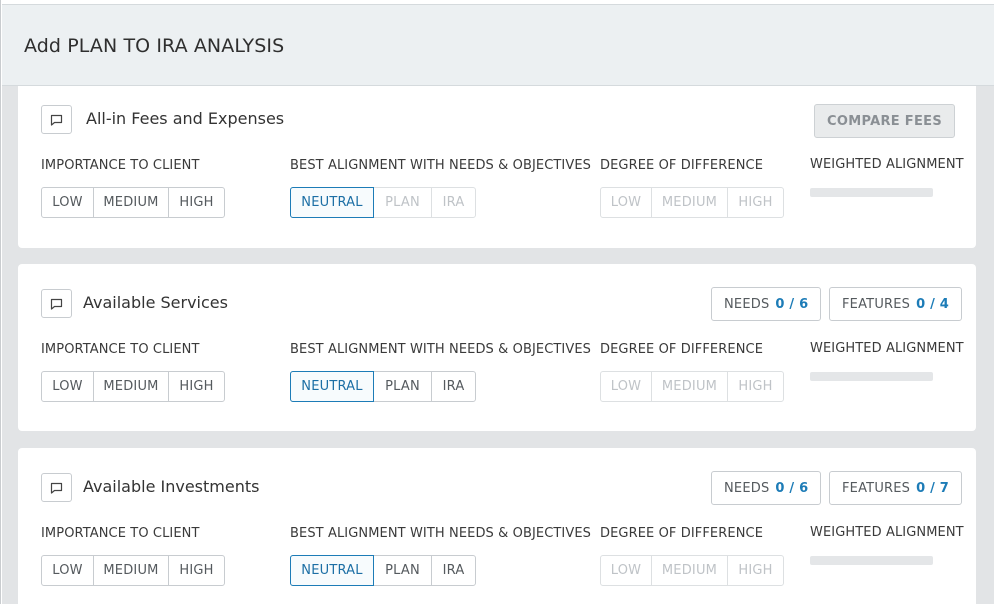  Describe the element at coordinates (498, 45) in the screenshot. I see `modal-header: Add PLAN TO IRA ANALYSIS` at that location.